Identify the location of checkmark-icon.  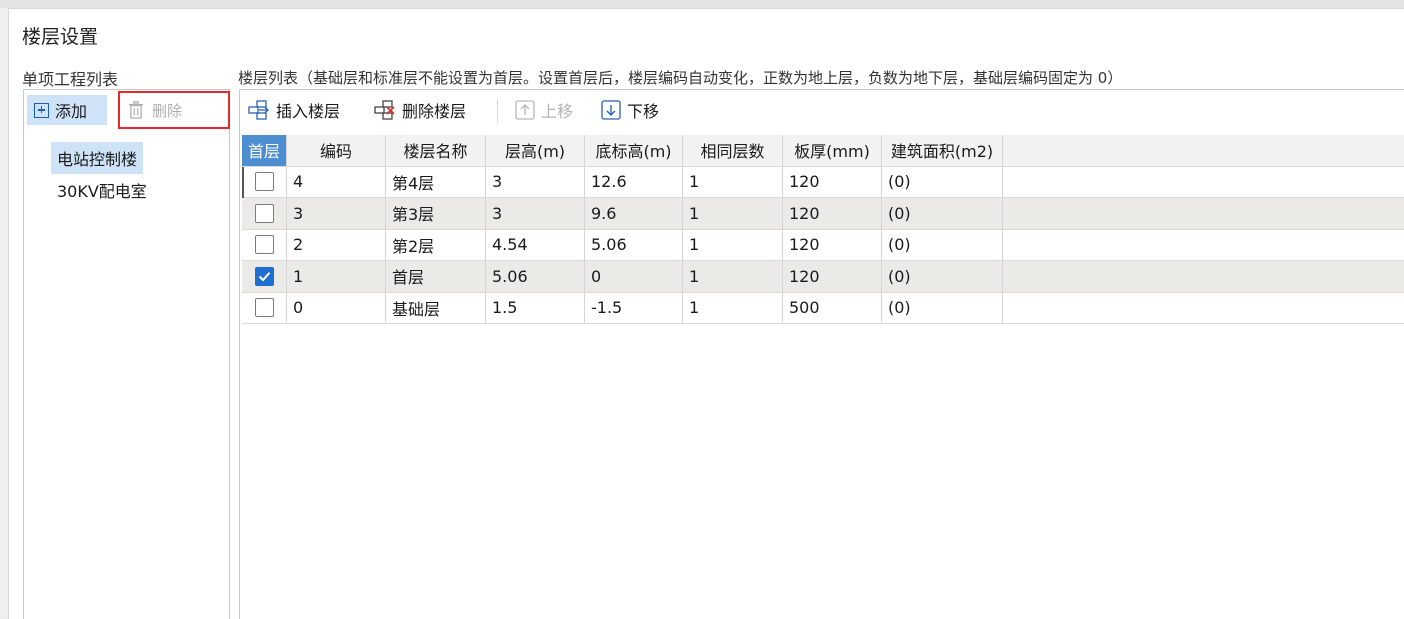
(264, 276).